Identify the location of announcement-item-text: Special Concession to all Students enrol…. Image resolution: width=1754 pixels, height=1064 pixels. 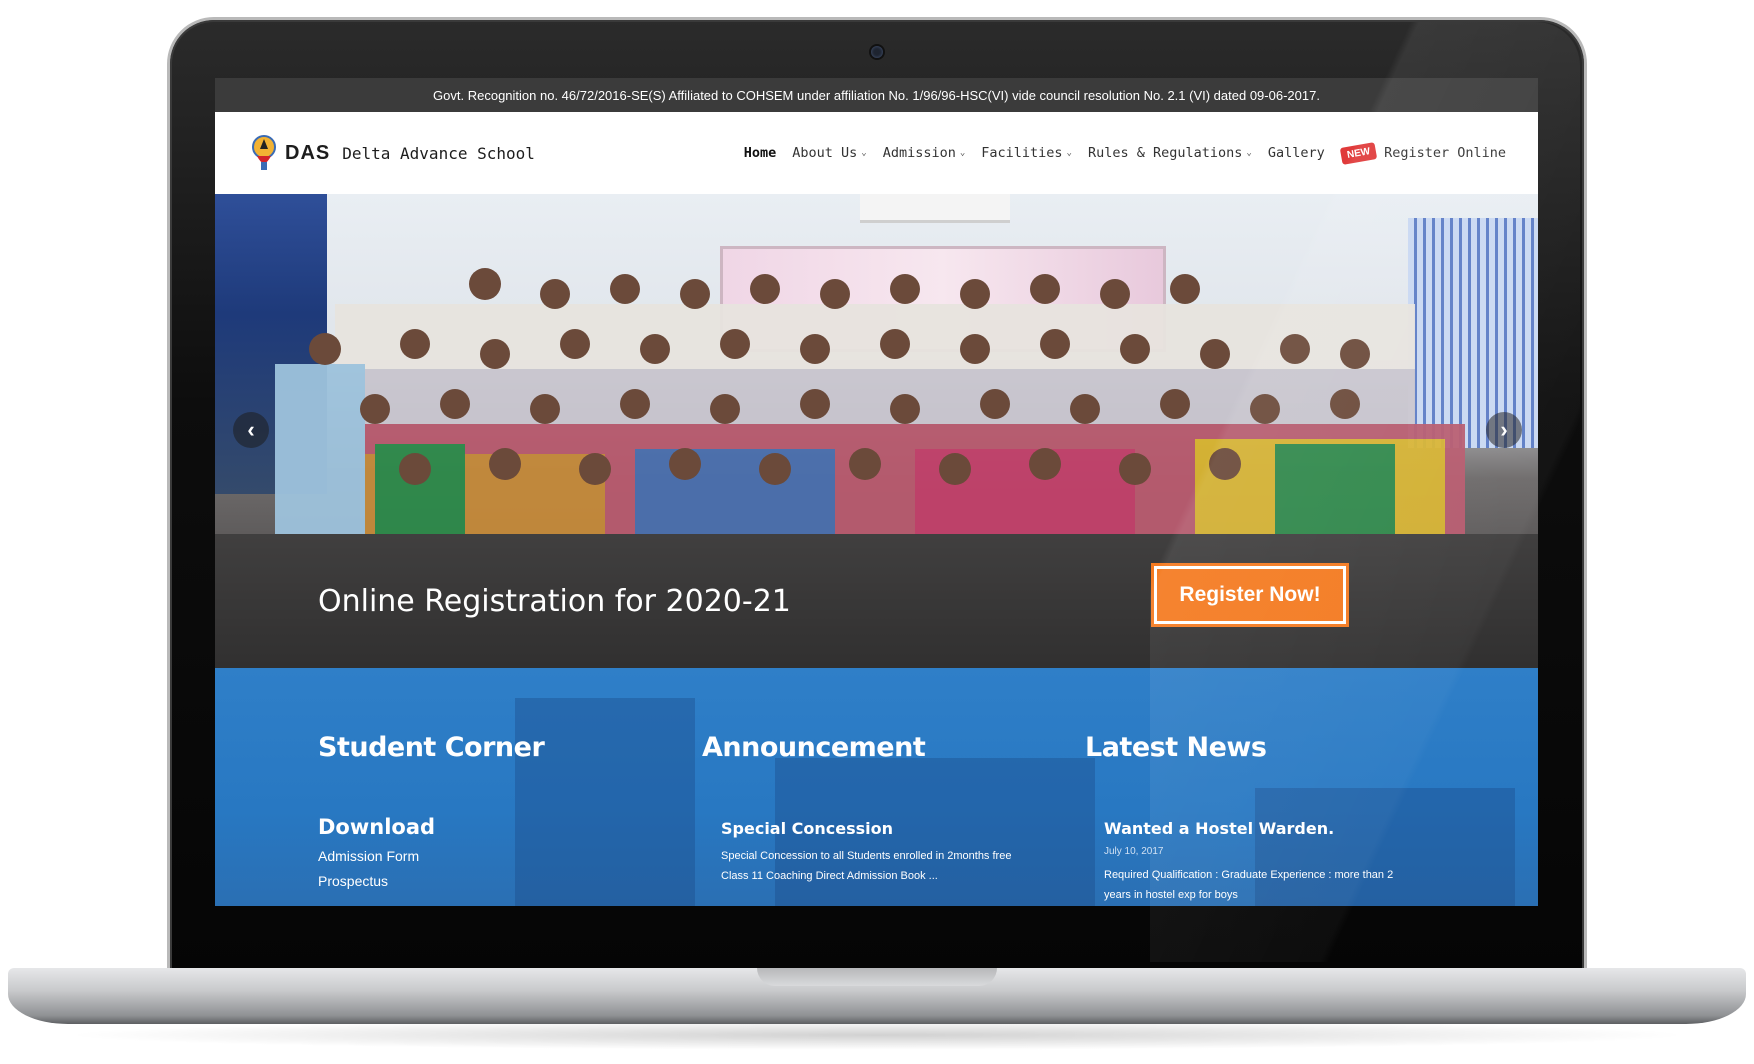
(866, 866).